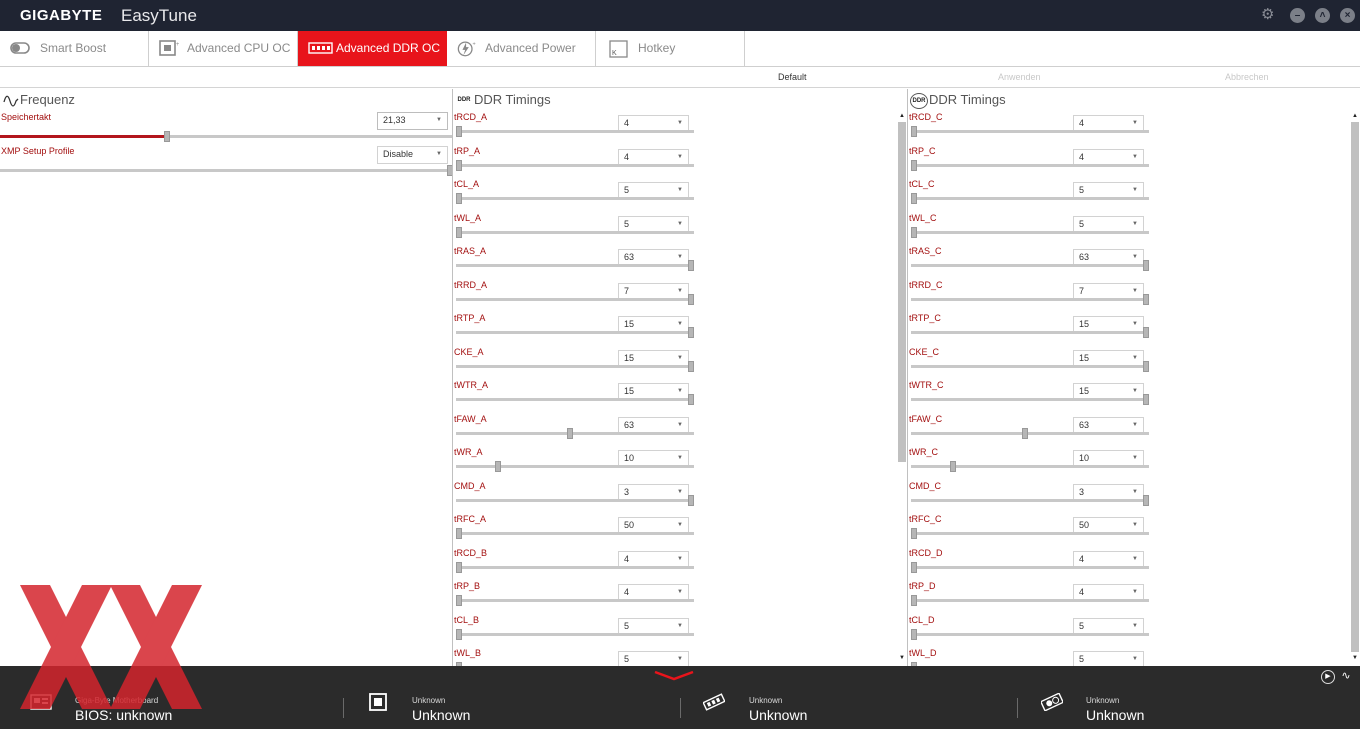 The image size is (1360, 729). I want to click on speichertakt-dropdown: 21,33 ▼, so click(412, 121).